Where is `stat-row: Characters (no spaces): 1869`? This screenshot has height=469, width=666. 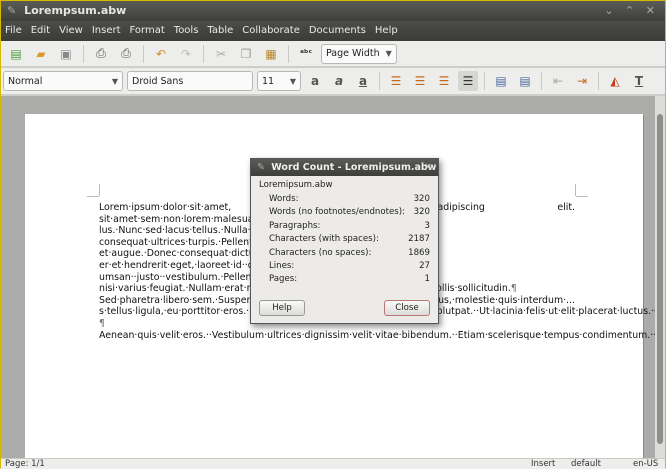
stat-row: Characters (no spaces): 1869 is located at coordinates (344, 253).